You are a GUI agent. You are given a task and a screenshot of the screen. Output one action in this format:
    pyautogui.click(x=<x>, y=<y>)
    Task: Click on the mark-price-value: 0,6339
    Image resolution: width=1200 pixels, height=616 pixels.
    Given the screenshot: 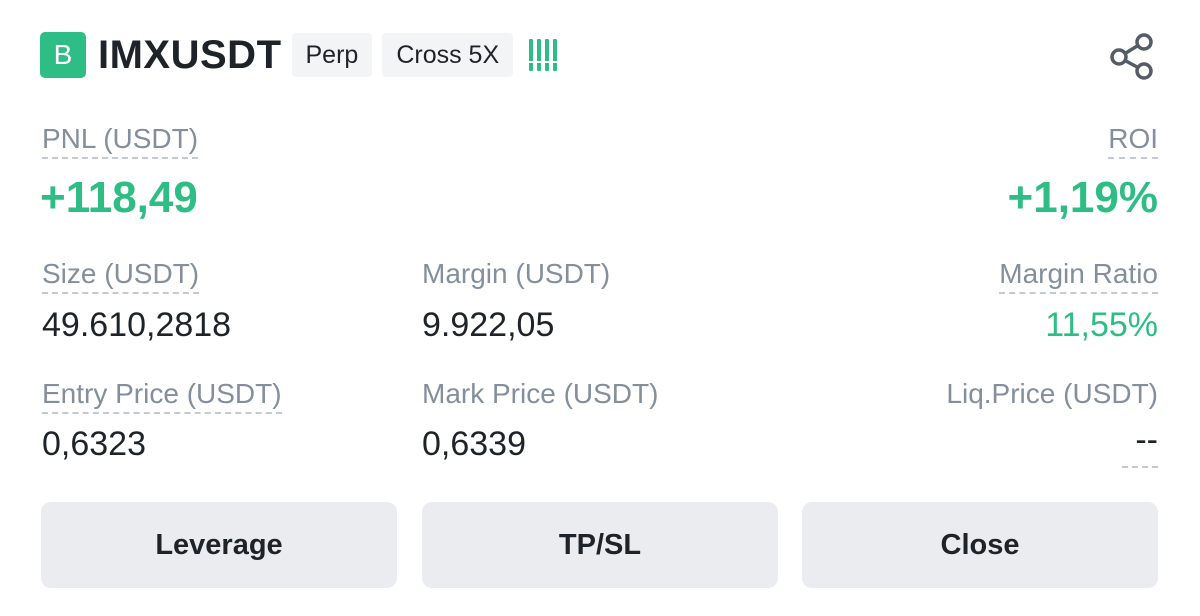 What is the action you would take?
    pyautogui.click(x=474, y=444)
    